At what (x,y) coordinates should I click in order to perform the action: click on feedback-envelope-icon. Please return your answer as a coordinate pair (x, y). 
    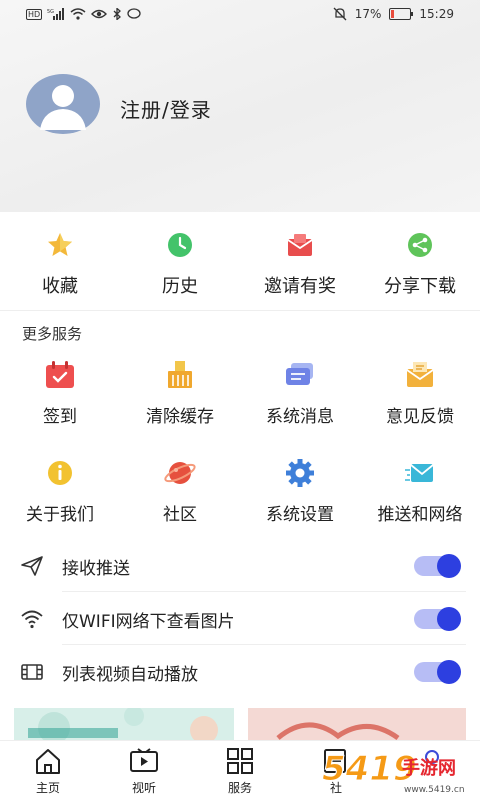
    Looking at the image, I should click on (420, 374).